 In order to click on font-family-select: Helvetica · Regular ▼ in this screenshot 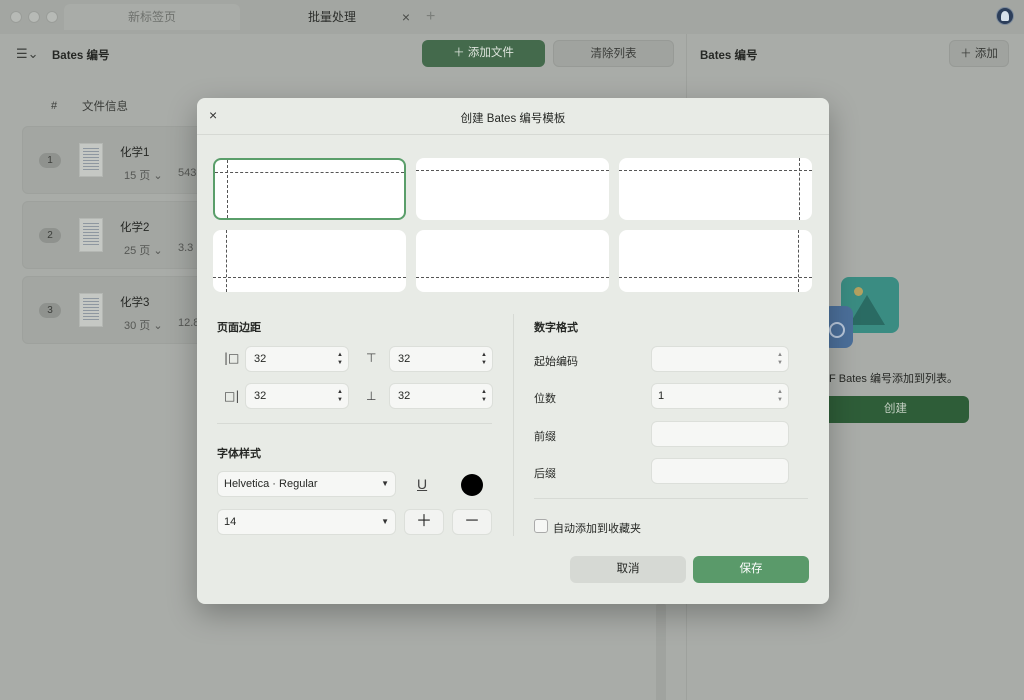, I will do `click(306, 484)`.